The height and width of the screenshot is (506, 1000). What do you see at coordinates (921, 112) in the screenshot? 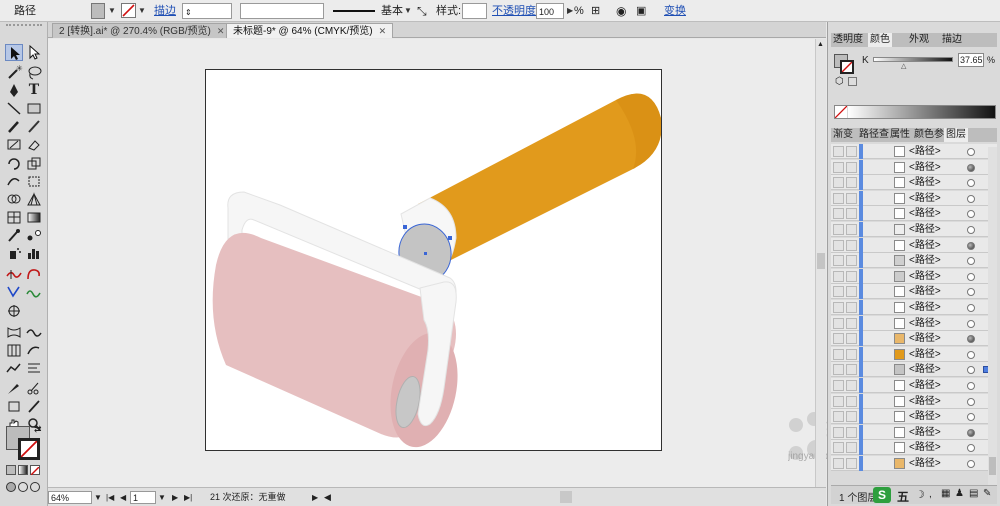
I see `grayscale-ramp` at bounding box center [921, 112].